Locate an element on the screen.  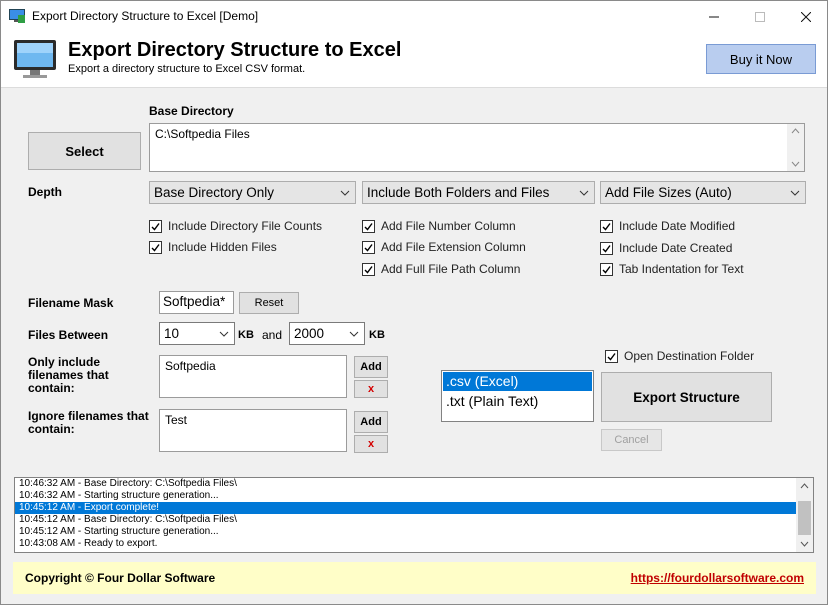
website-link: https://fourdollarsoftware.com is located at coordinates (717, 578).